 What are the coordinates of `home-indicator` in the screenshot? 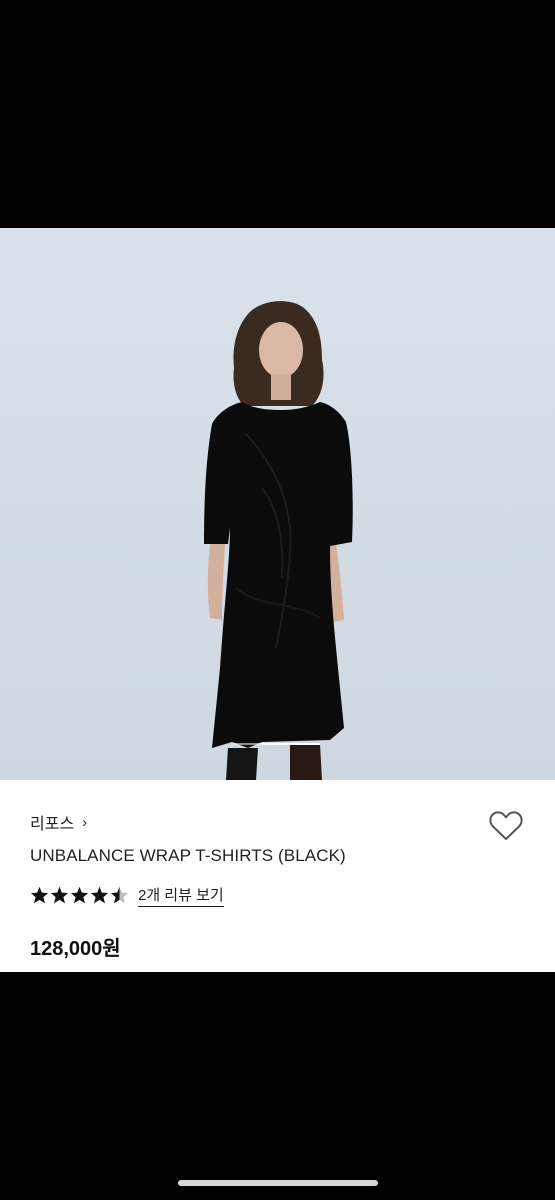 It's located at (278, 1183).